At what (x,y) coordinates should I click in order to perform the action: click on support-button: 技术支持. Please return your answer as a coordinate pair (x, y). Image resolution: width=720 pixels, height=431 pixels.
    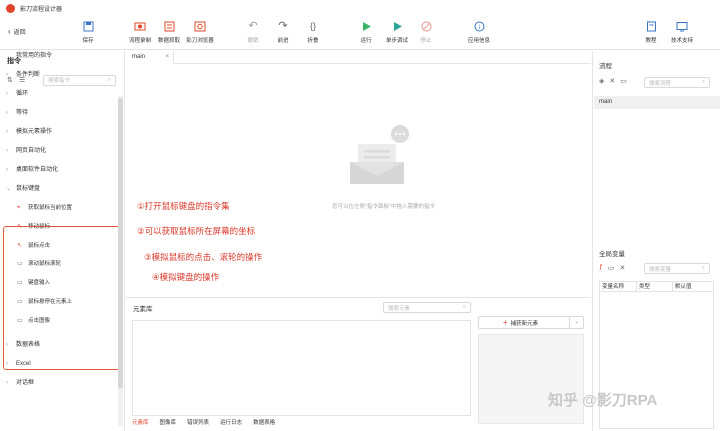
    Looking at the image, I should click on (682, 31).